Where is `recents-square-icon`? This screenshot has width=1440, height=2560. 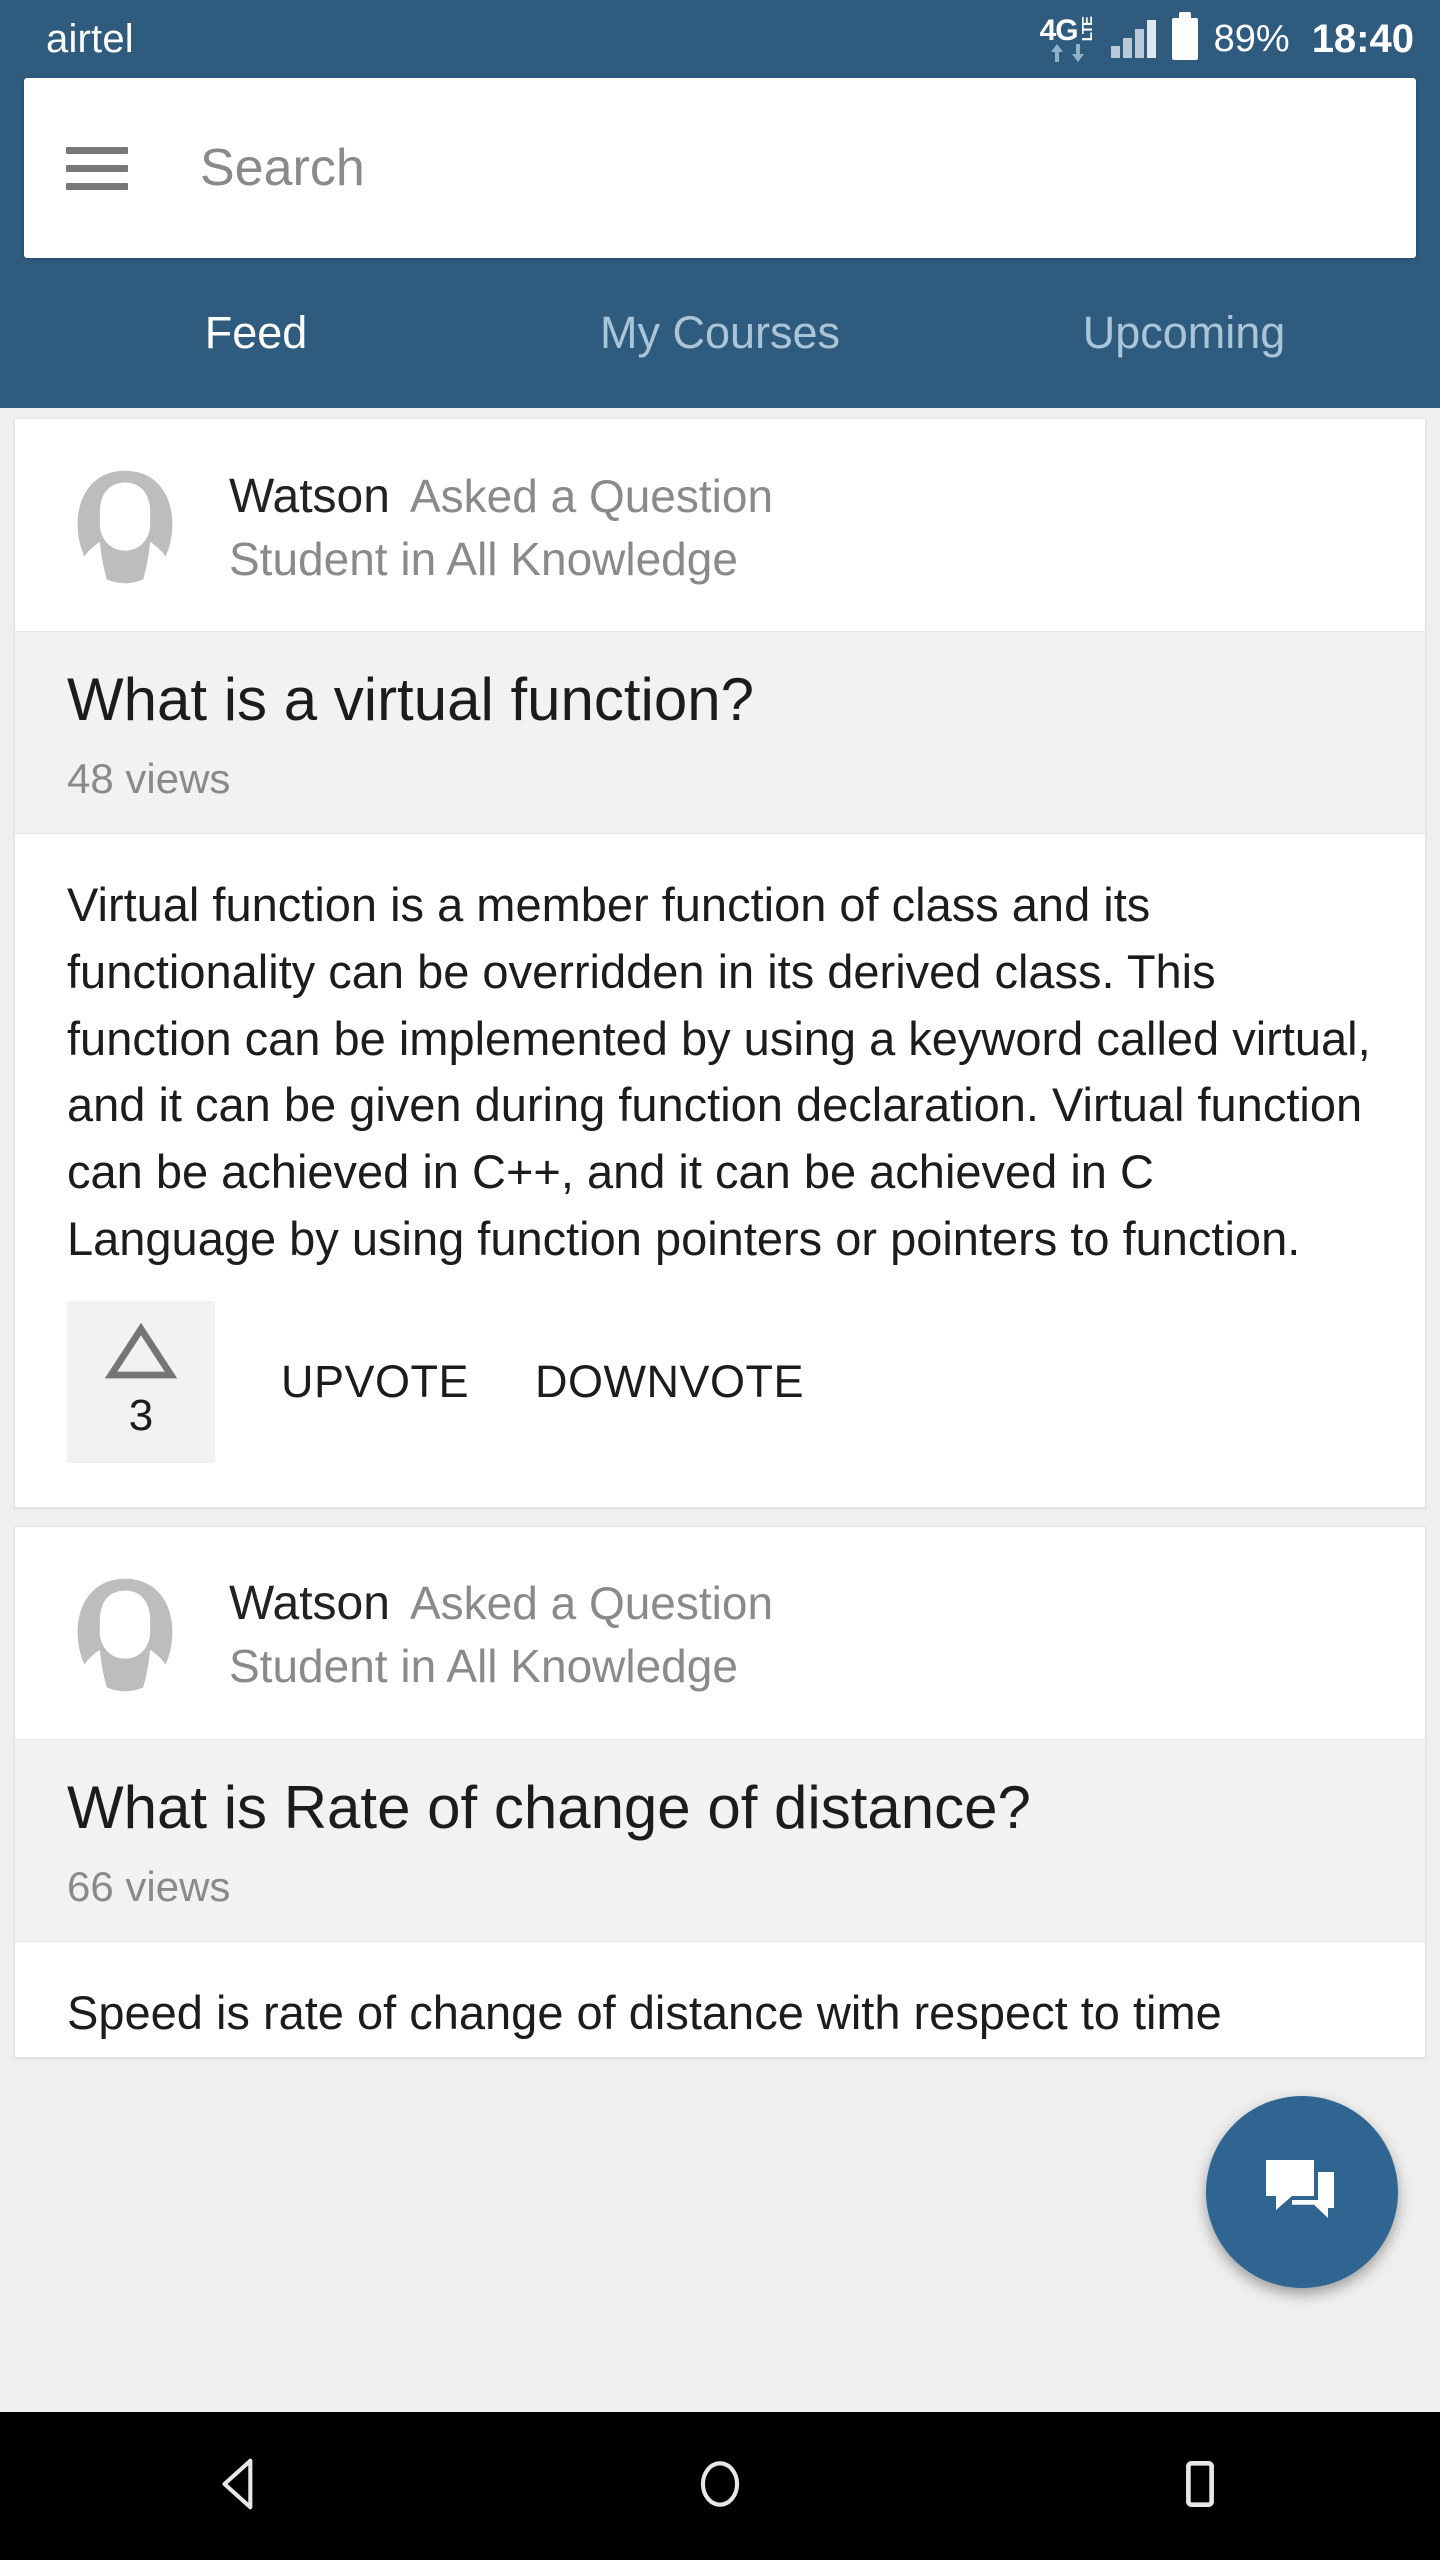
recents-square-icon is located at coordinates (1200, 2483).